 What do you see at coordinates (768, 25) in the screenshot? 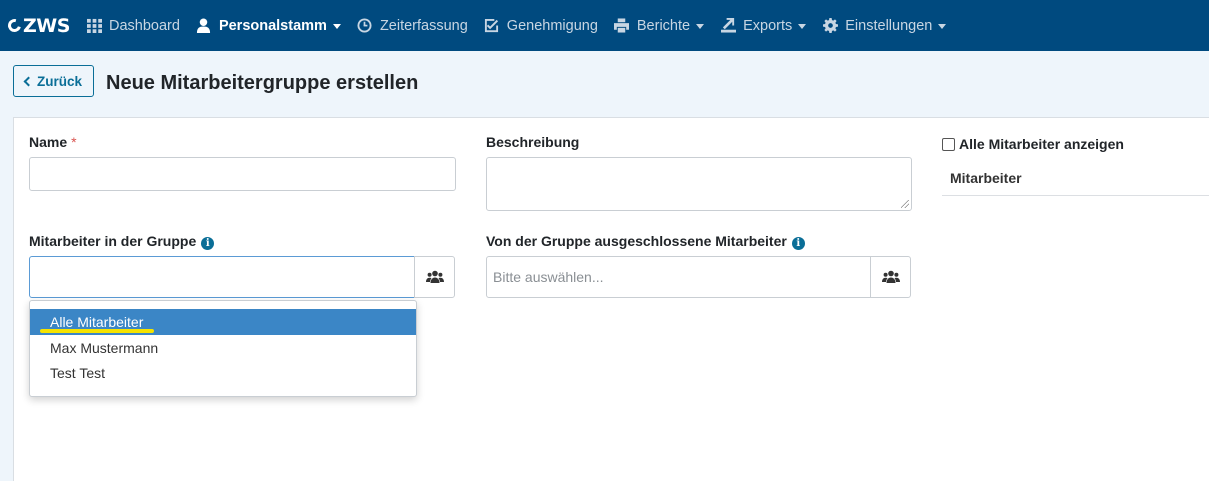
I see `nav-item-label: Exports` at bounding box center [768, 25].